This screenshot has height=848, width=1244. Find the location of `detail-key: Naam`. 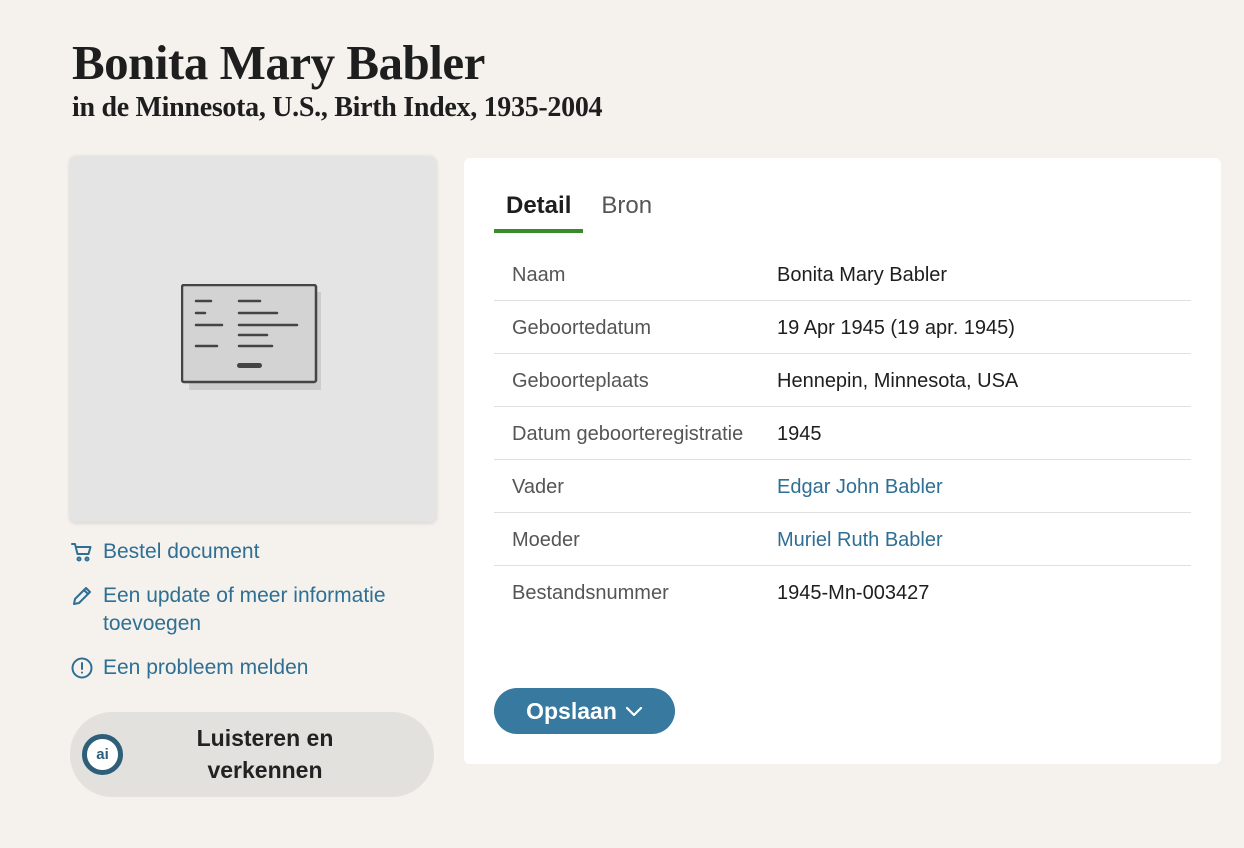

detail-key: Naam is located at coordinates (539, 275).